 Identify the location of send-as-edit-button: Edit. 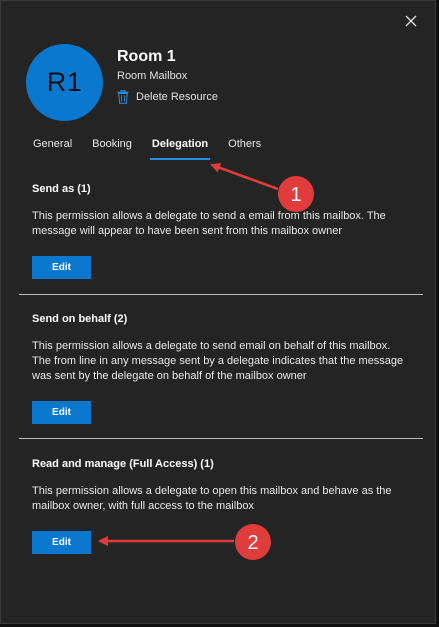
(61, 267).